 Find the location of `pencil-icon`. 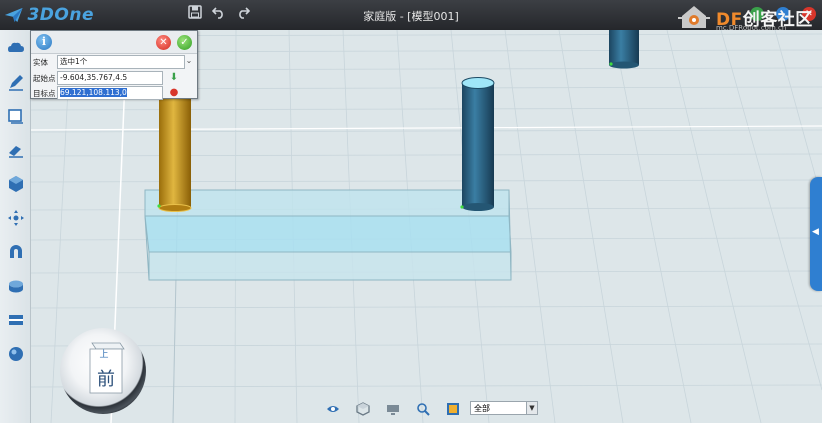

pencil-icon is located at coordinates (16, 82).